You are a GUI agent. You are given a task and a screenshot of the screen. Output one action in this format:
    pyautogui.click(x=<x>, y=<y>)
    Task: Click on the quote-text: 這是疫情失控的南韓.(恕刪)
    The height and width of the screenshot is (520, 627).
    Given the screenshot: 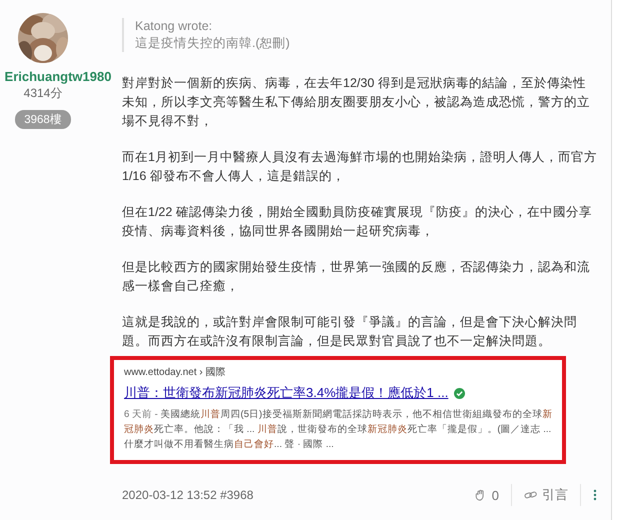 What is the action you would take?
    pyautogui.click(x=213, y=43)
    